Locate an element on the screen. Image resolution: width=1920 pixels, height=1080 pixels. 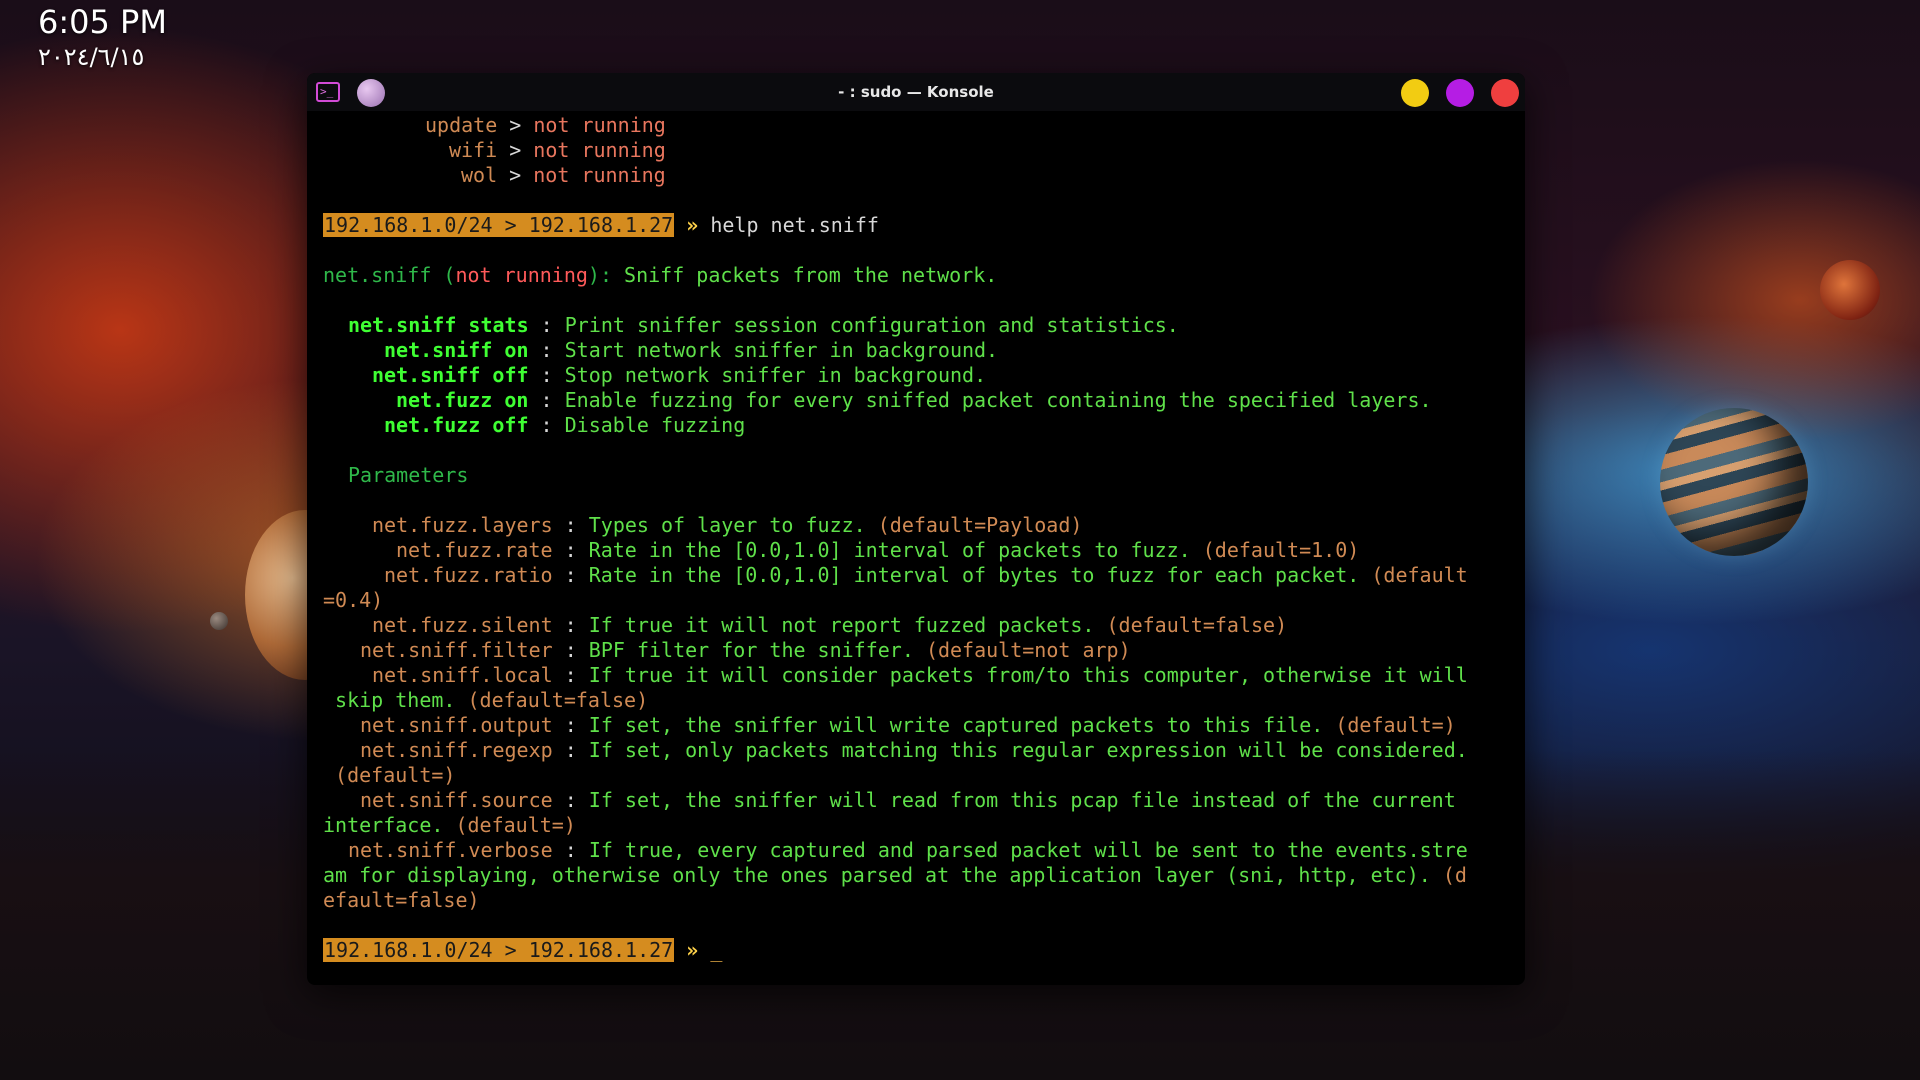
param-default: =0.4) is located at coordinates (353, 600).